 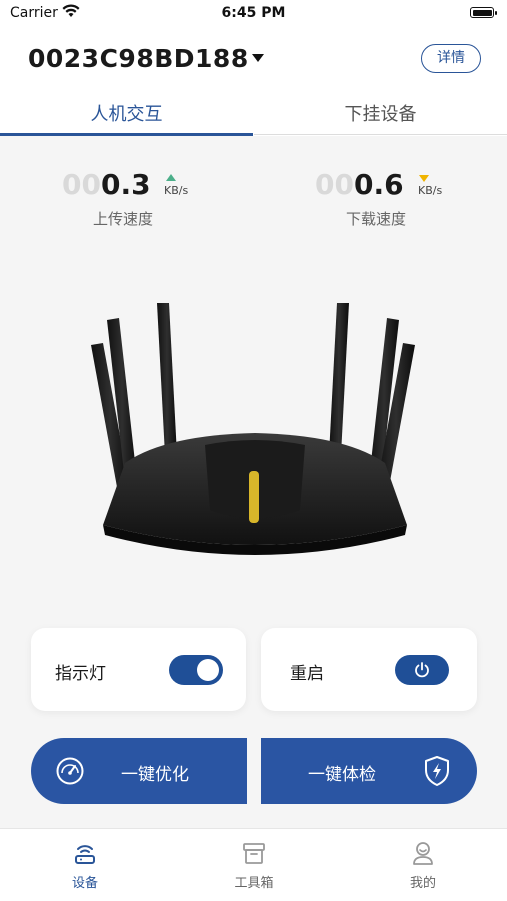 I want to click on upload-speed-label: 上传速度, so click(x=123, y=219).